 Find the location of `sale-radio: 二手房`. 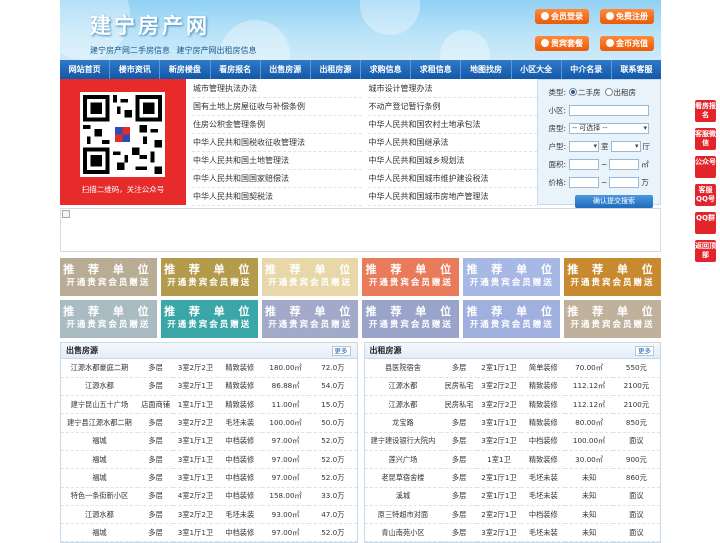

sale-radio: 二手房 is located at coordinates (585, 92).